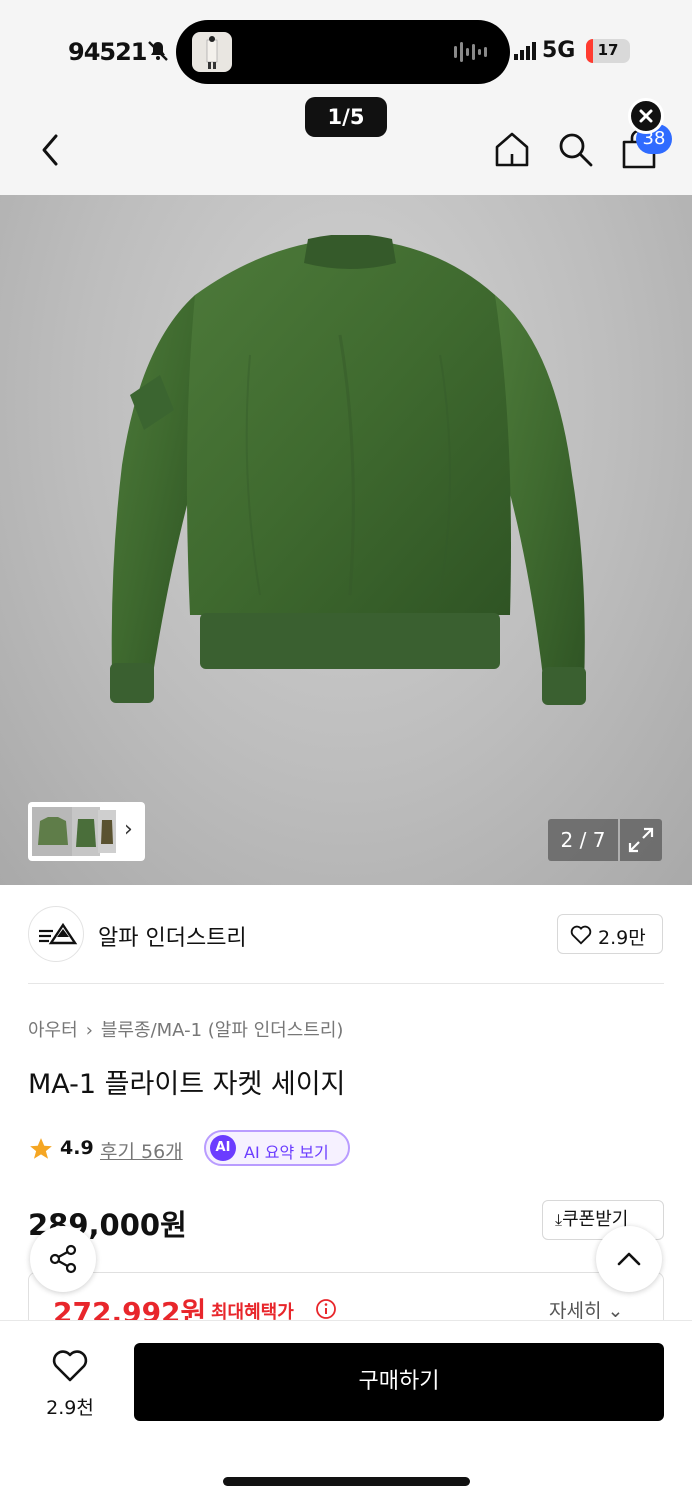 The image size is (692, 1500). What do you see at coordinates (346, 1300) in the screenshot?
I see `max-benefit-box: 272,992원 최대혜택가 자세히 ⌄` at bounding box center [346, 1300].